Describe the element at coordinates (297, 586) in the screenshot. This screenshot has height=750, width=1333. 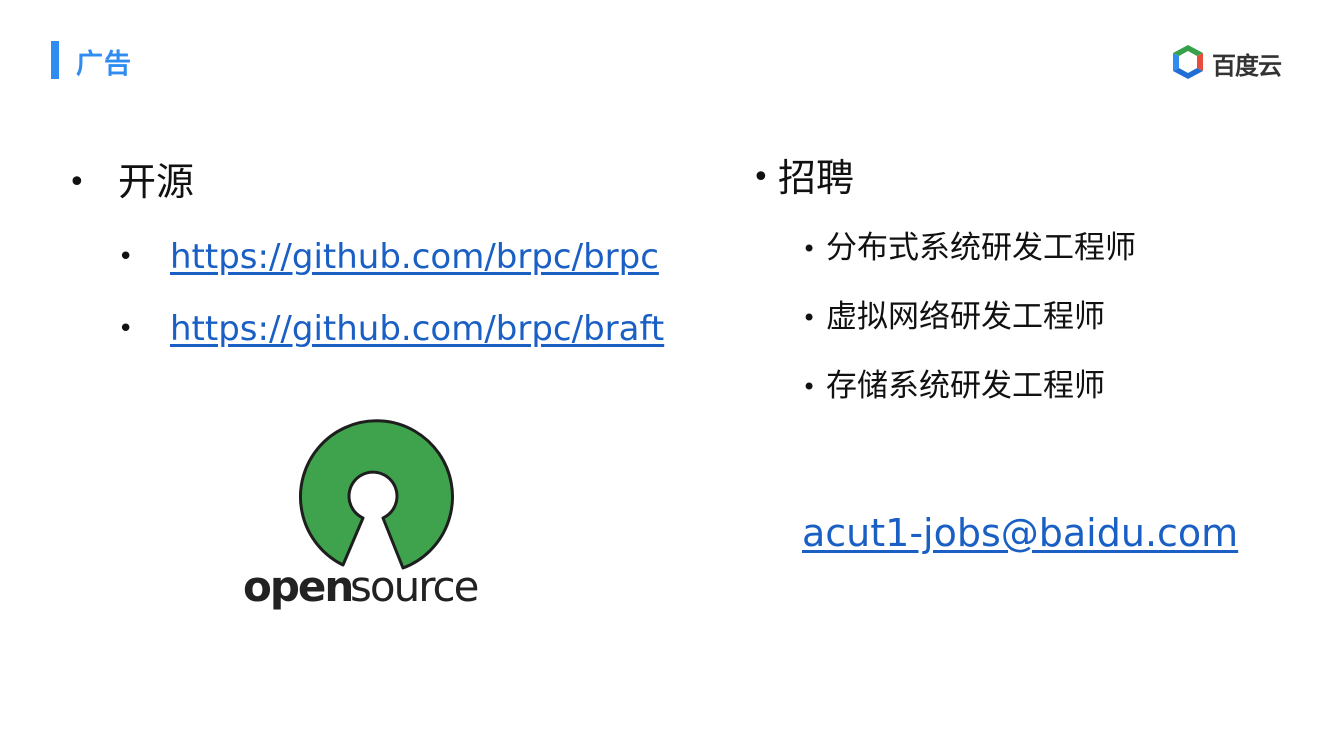
I see `logo-text-open: open` at that location.